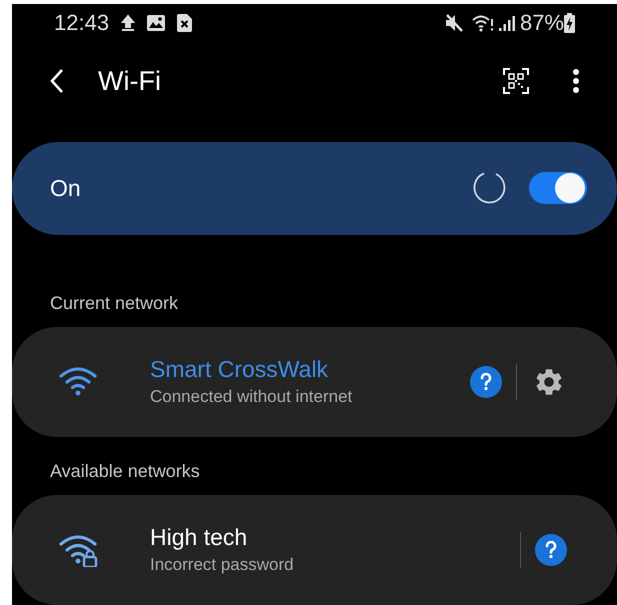 This screenshot has height=605, width=617. I want to click on switch-label: On, so click(65, 189).